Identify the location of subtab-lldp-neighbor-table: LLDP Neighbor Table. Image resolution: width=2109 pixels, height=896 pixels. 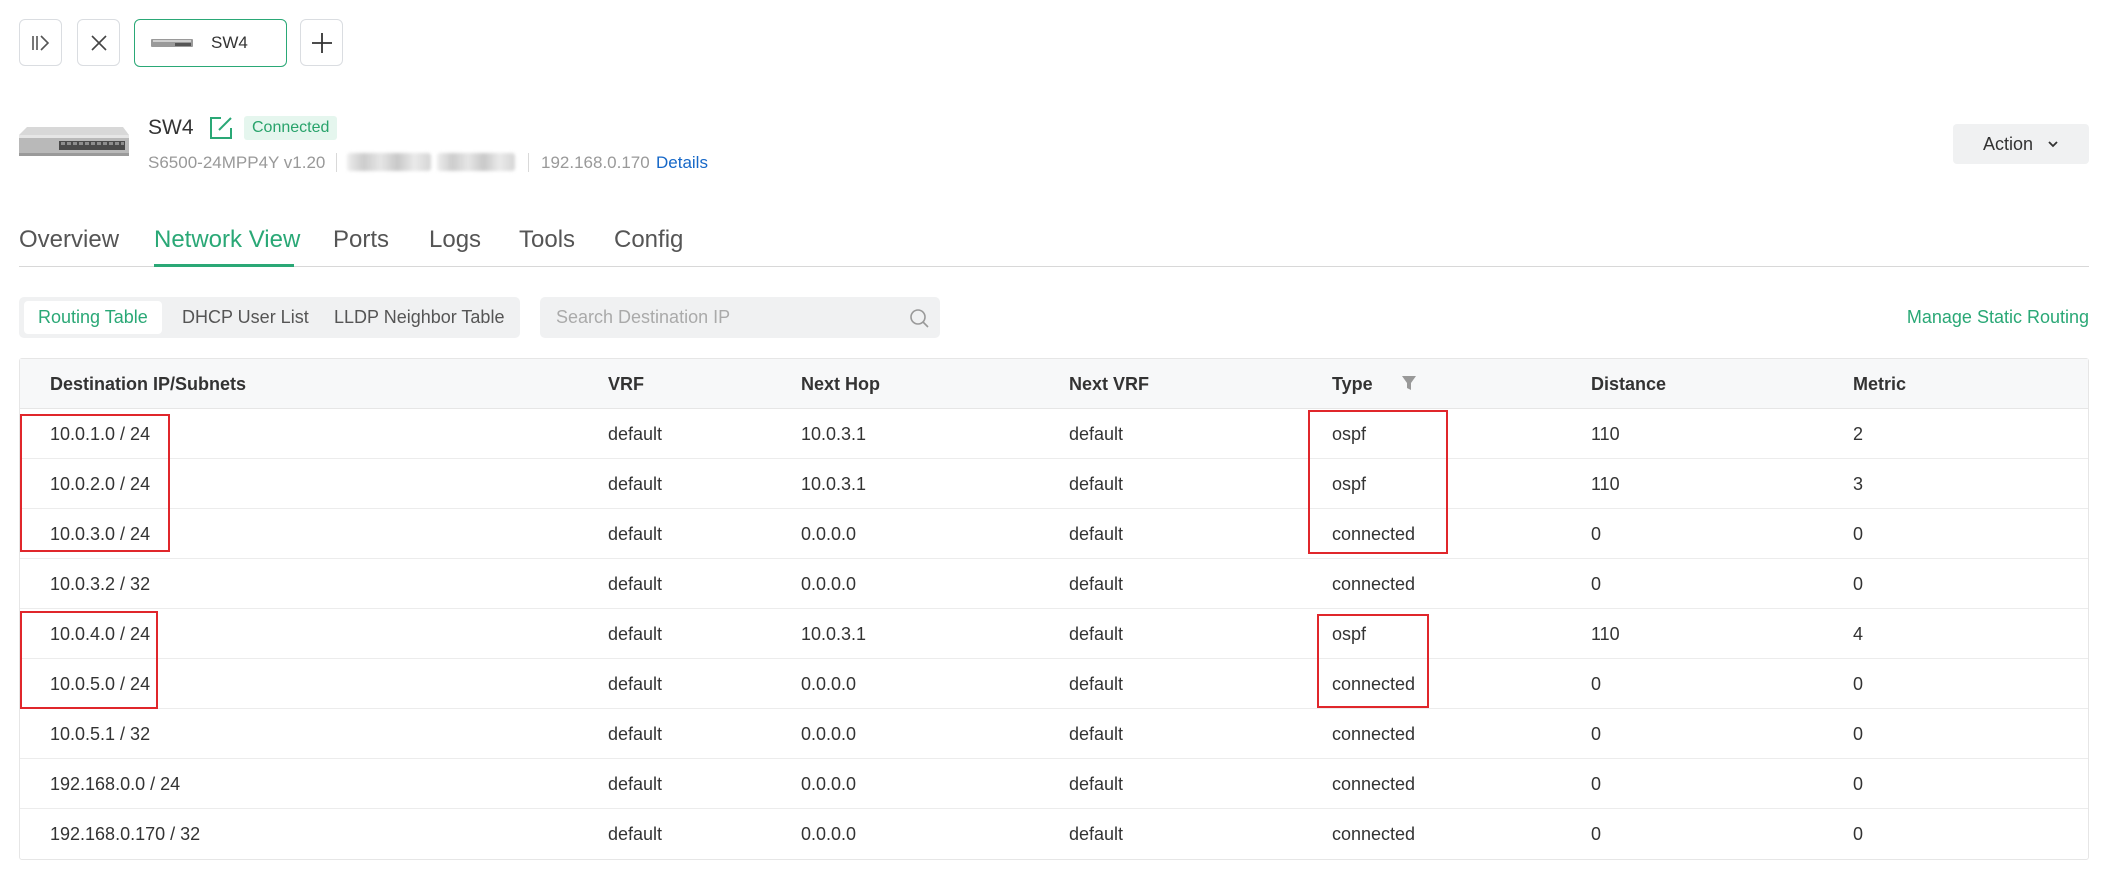
(419, 317).